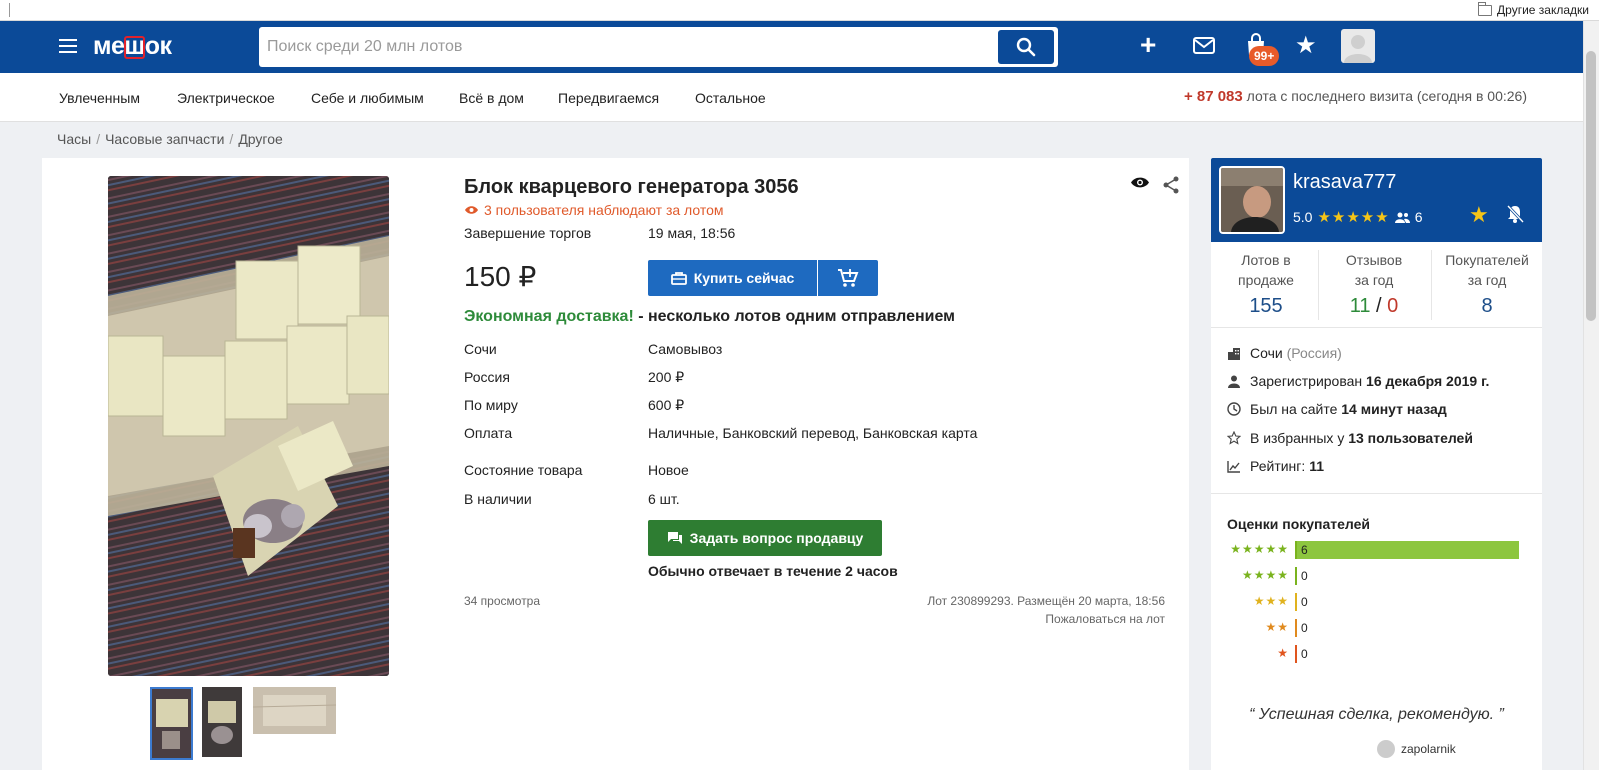  What do you see at coordinates (491, 98) in the screenshot?
I see `nav-item-home: Всё в дом` at bounding box center [491, 98].